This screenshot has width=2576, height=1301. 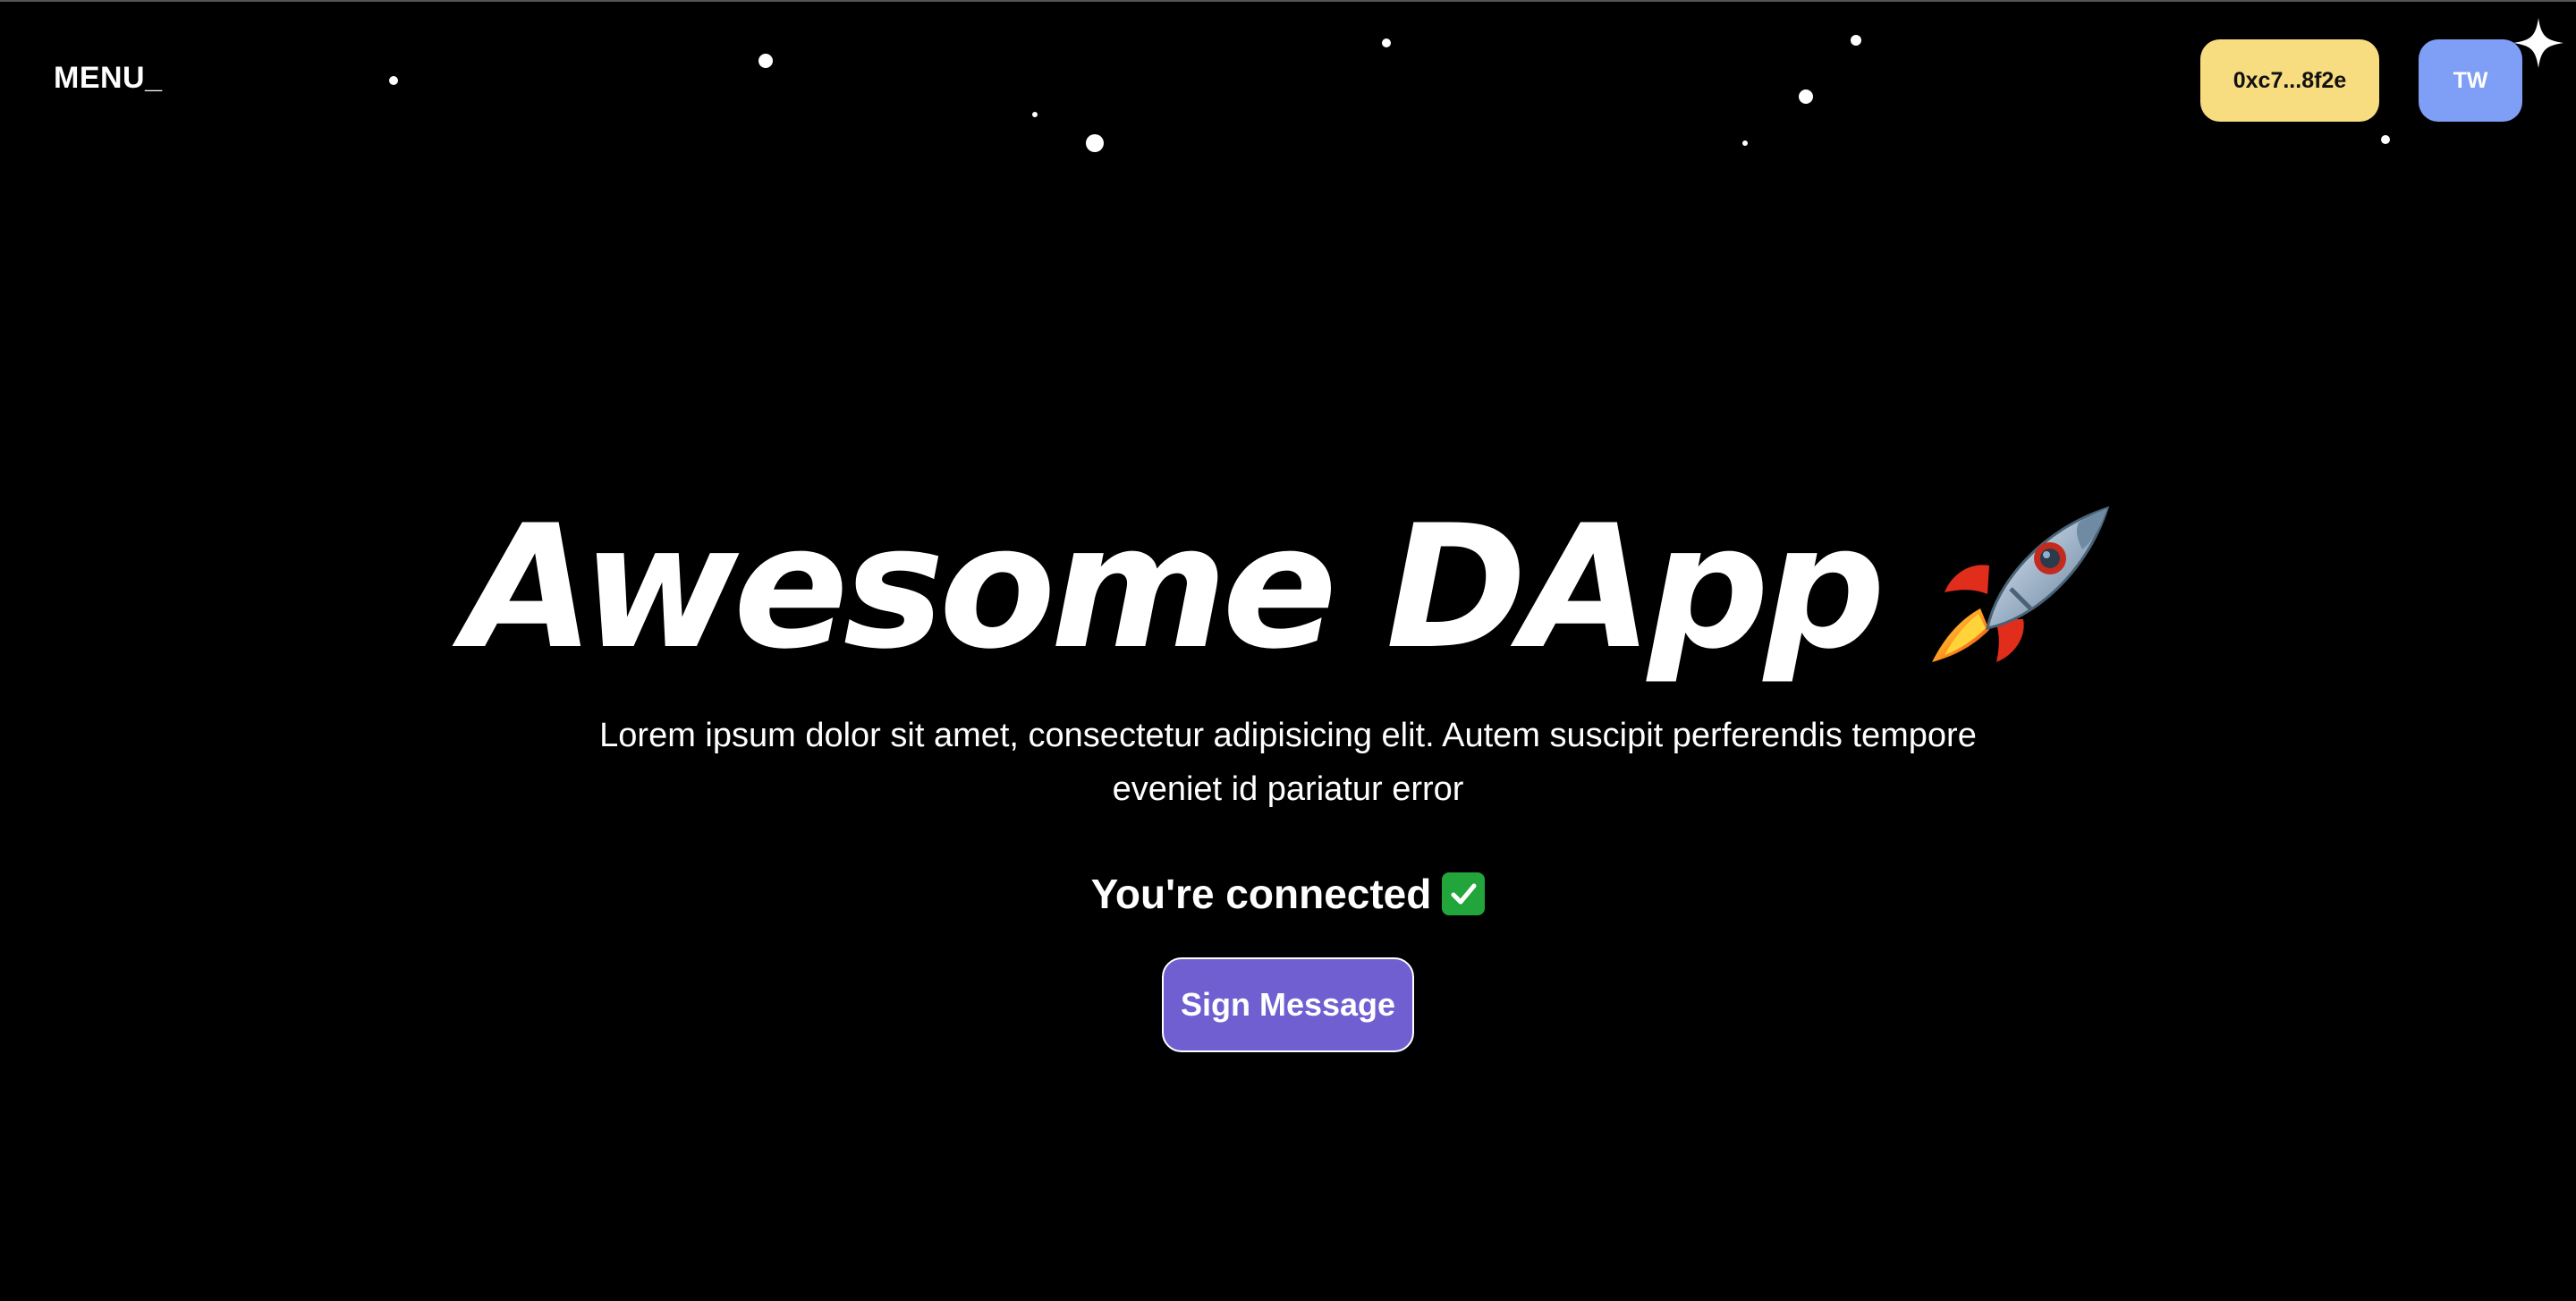 What do you see at coordinates (1464, 893) in the screenshot?
I see `check-mark-icon` at bounding box center [1464, 893].